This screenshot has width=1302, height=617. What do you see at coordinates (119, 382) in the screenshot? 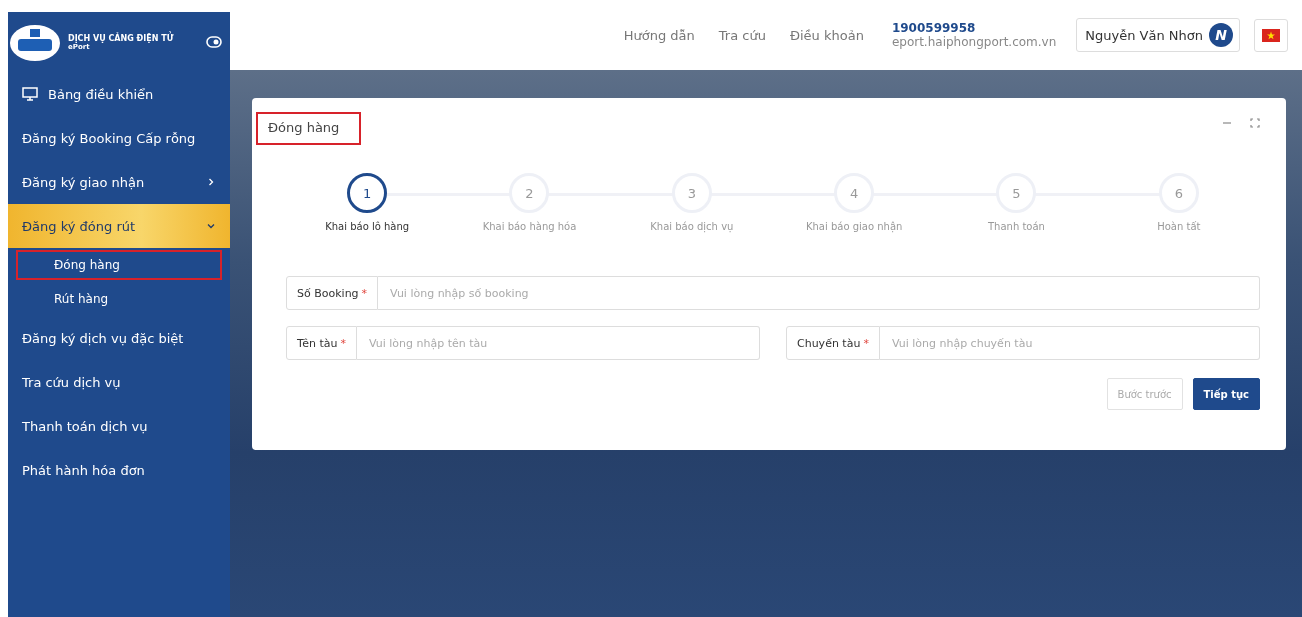
I see `sidebar-item: Tra cứu dịch vụ` at bounding box center [119, 382].